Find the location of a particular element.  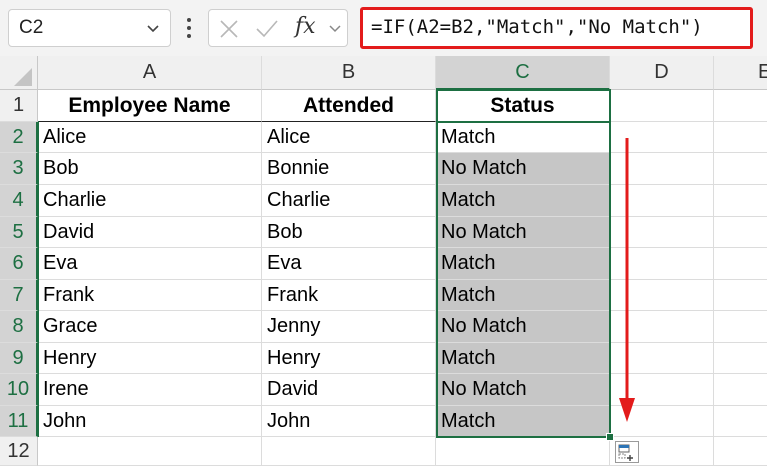

cell-c6: Match is located at coordinates (523, 264).